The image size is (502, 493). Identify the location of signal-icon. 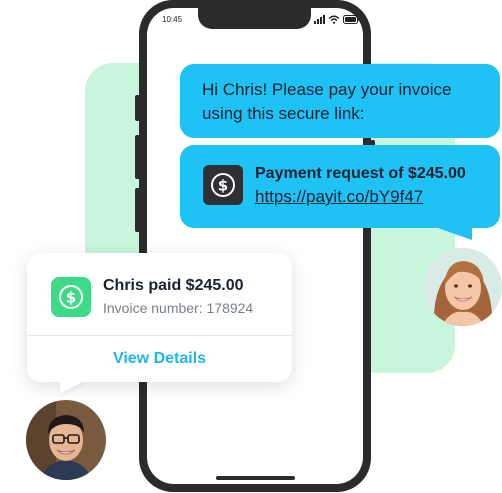
(319, 19).